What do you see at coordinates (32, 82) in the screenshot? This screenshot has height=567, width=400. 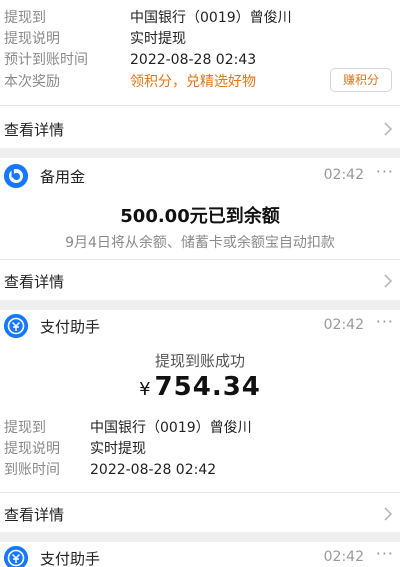 I see `info-label: 本次奖励` at bounding box center [32, 82].